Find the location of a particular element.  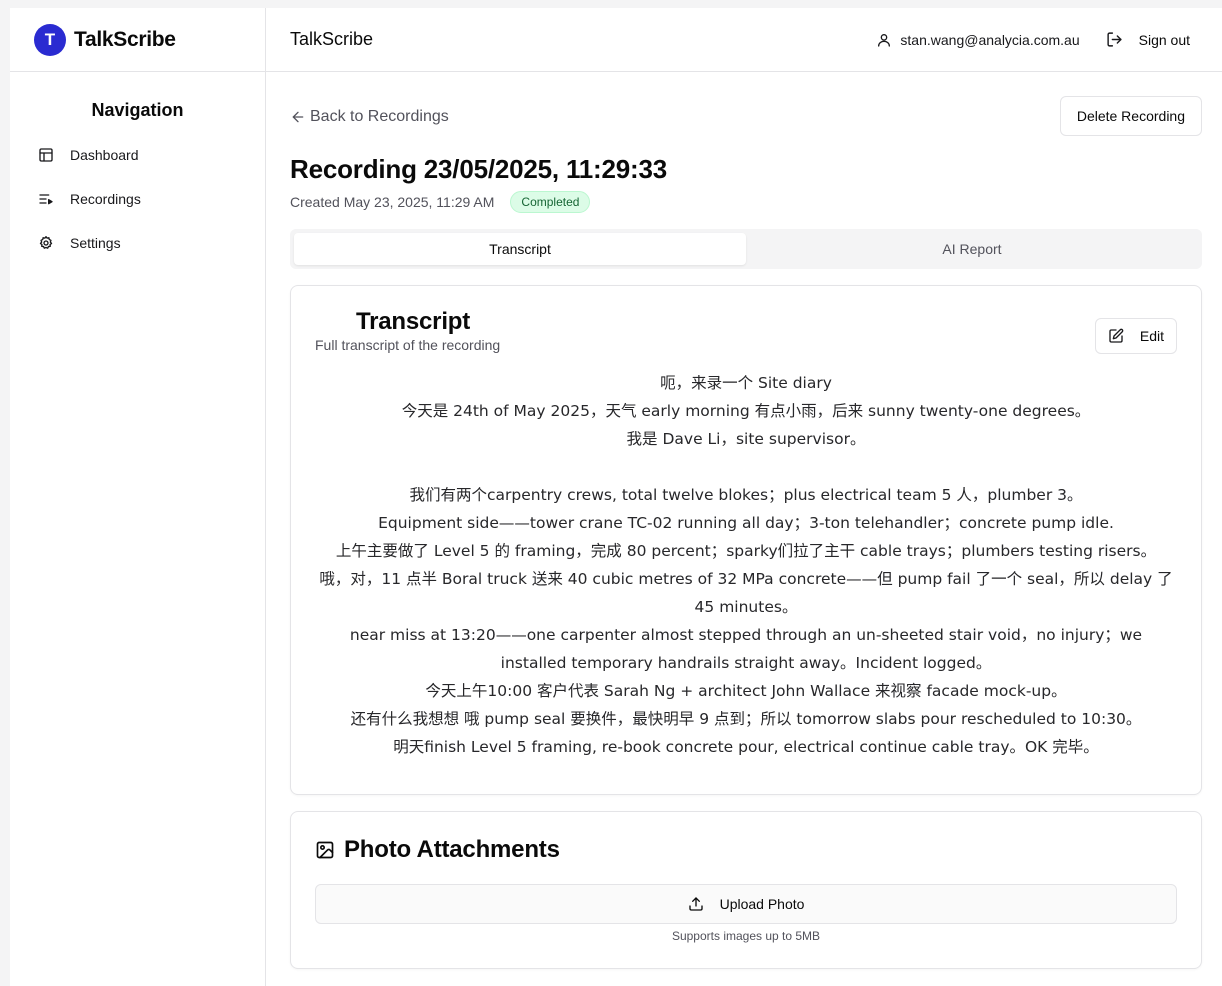

sidebar-item-recordings: Recordings is located at coordinates (137, 199).